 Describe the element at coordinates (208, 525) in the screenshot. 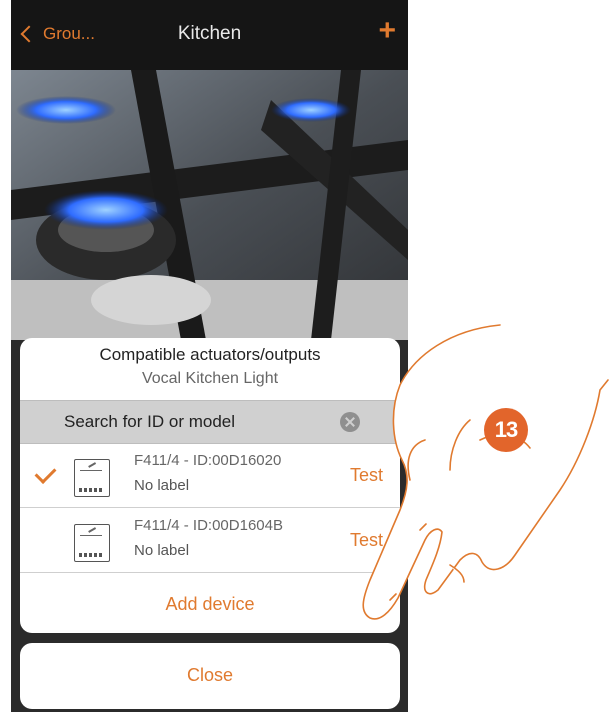

I see `device-model-id: F411/4 - ID:00D1604B` at that location.